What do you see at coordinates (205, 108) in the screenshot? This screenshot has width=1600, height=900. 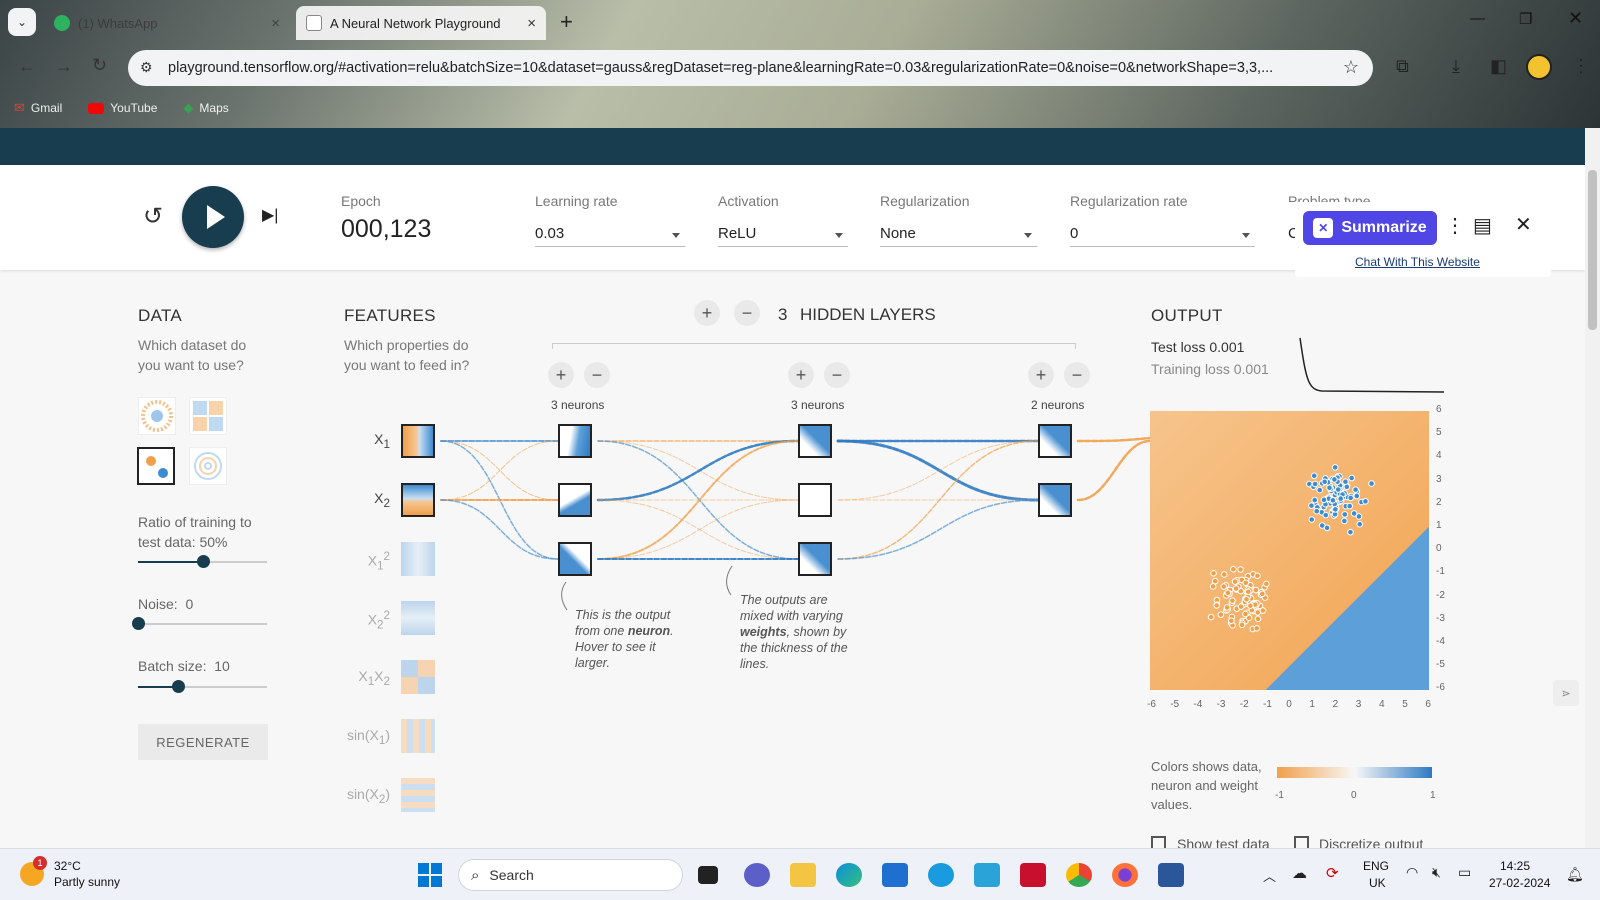 I see `bookmark-maps: ◆ Maps` at bounding box center [205, 108].